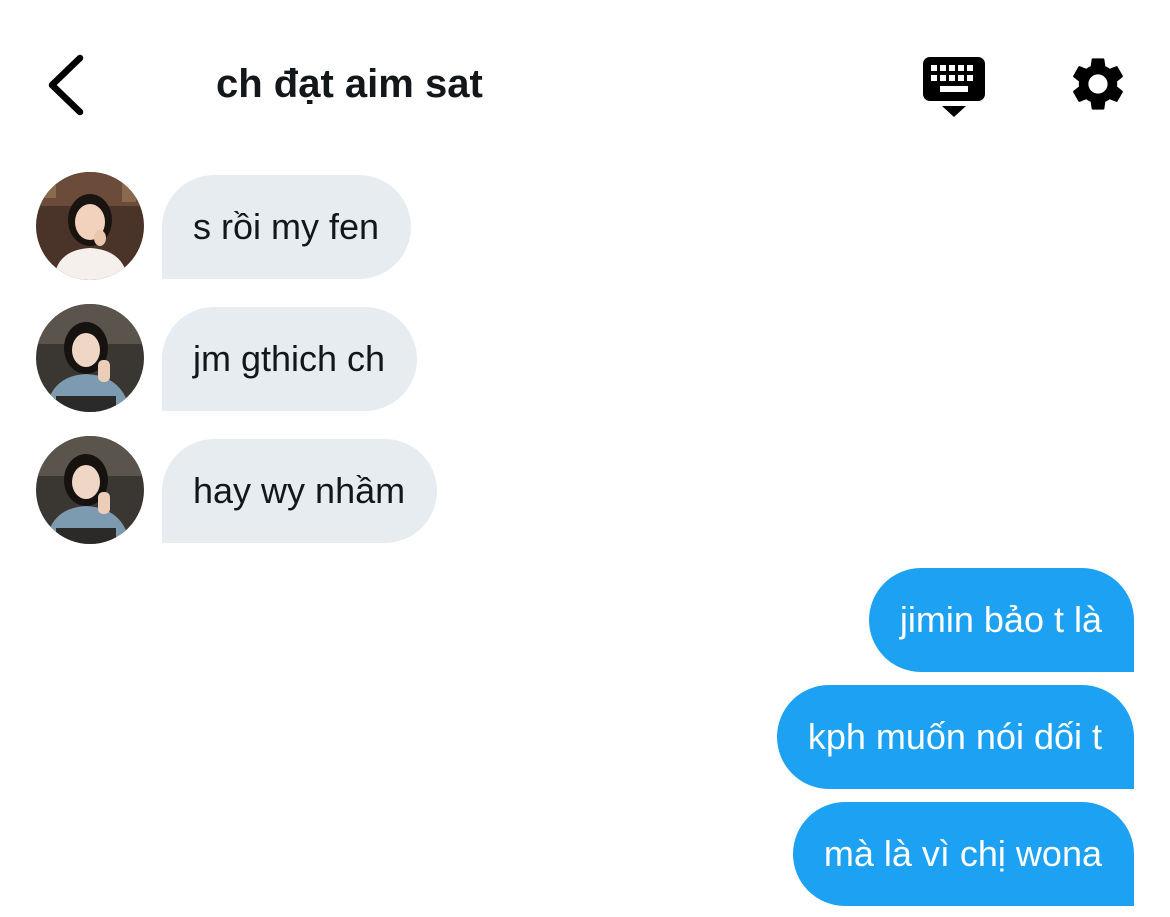  I want to click on chevron-left-icon, so click(66, 85).